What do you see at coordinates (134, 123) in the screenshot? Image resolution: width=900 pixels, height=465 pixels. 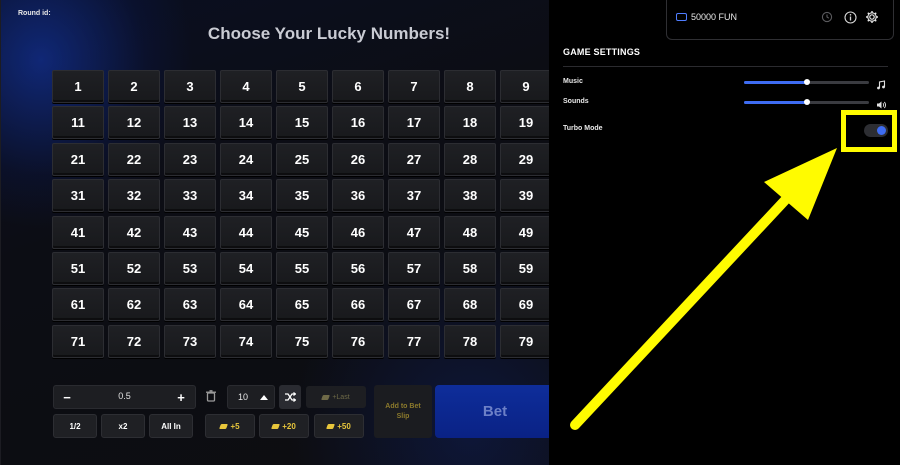 I see `number-cell-12: 12` at bounding box center [134, 123].